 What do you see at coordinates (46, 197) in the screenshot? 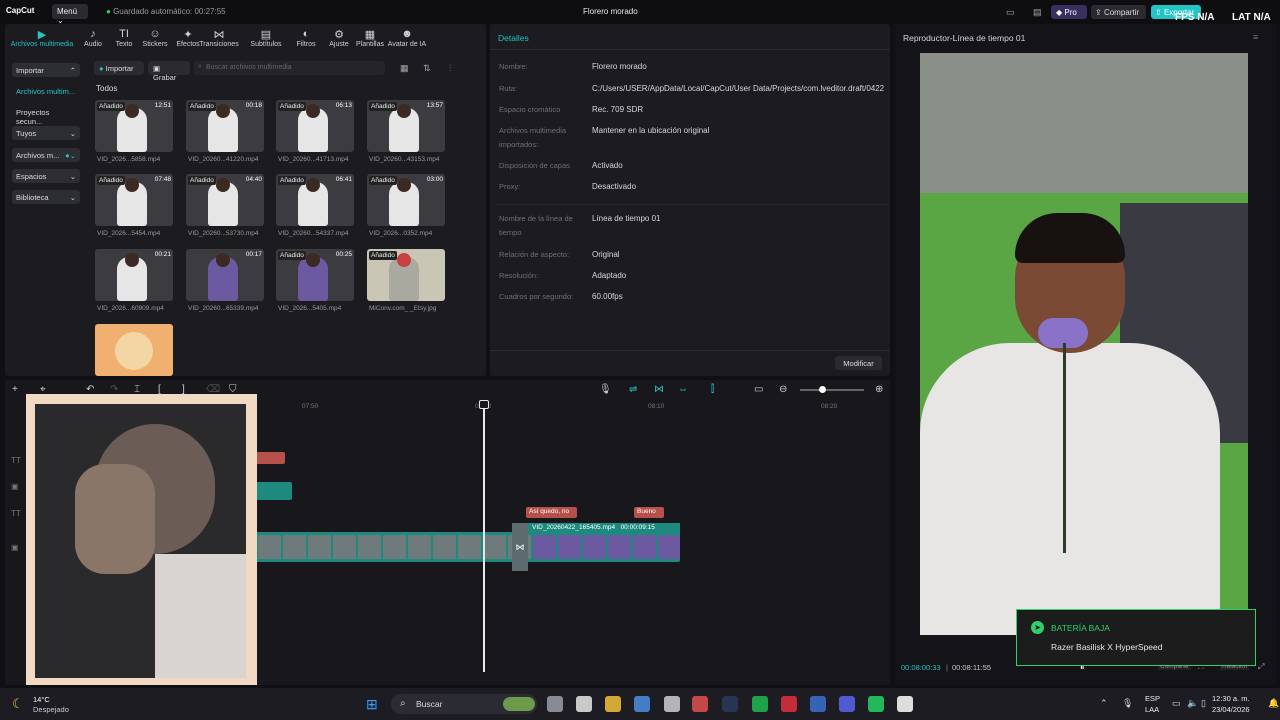
I see `sidebar-item-library: Biblioteca ⌄` at bounding box center [46, 197].